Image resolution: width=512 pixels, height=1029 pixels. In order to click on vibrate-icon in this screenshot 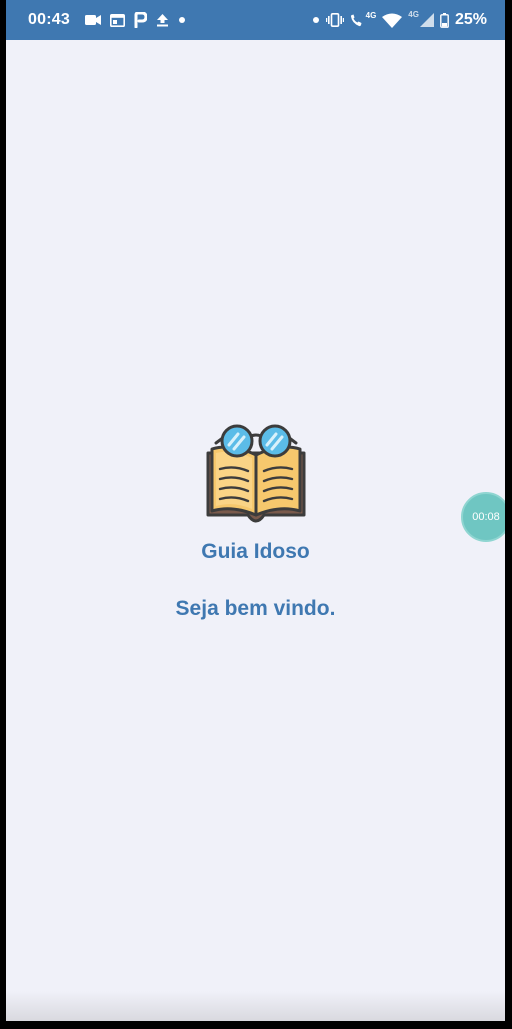, I will do `click(334, 20)`.